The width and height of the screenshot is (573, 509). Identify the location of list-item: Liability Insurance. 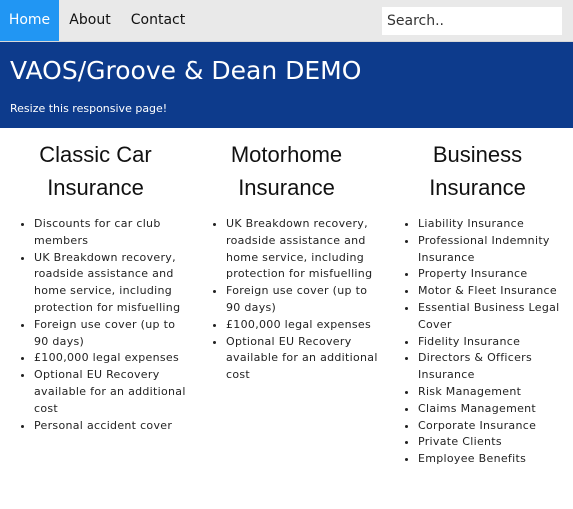
(493, 224).